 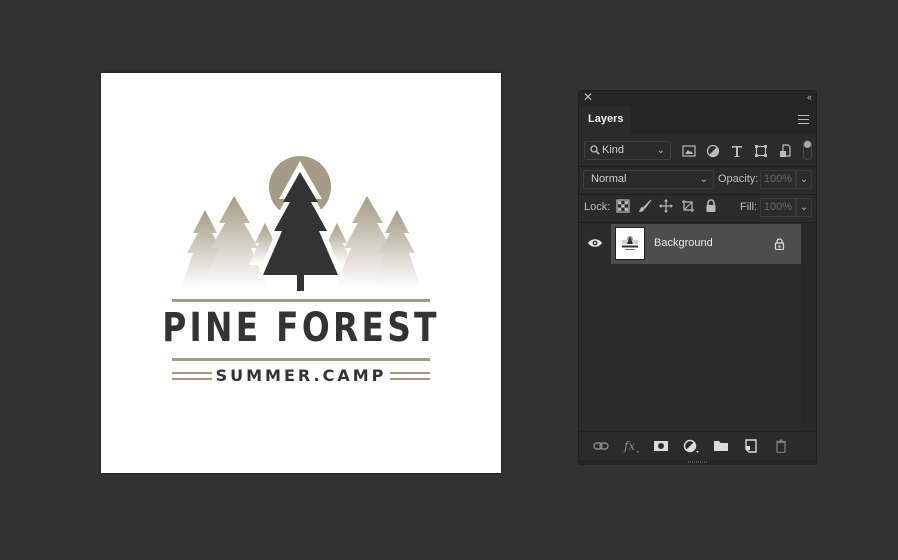 I want to click on opacity-label: Opacity:, so click(x=738, y=179).